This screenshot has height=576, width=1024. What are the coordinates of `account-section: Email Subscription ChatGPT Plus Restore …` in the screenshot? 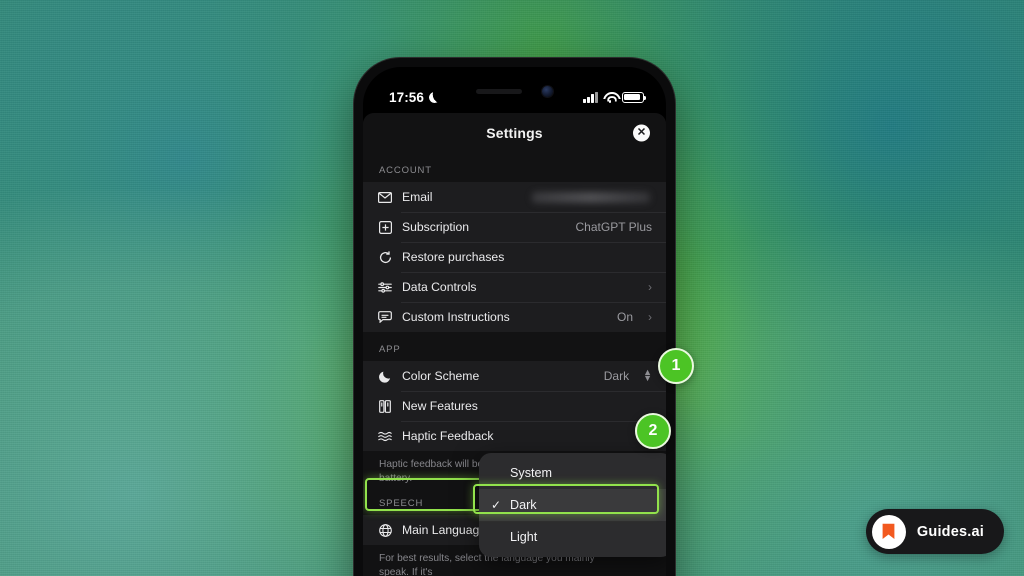 It's located at (514, 257).